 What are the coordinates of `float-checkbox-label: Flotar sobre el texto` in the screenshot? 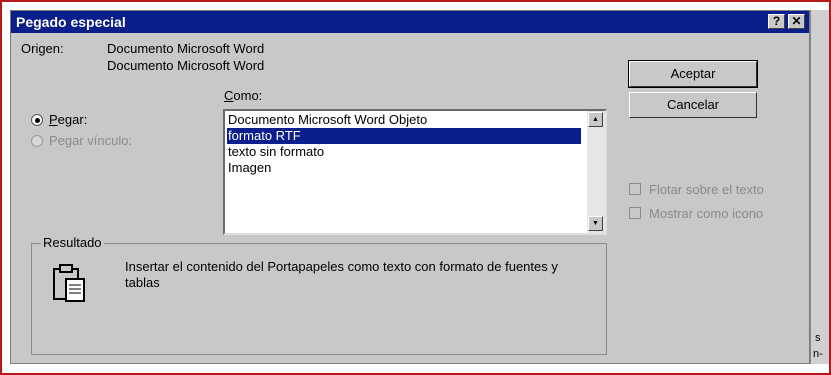 It's located at (706, 189).